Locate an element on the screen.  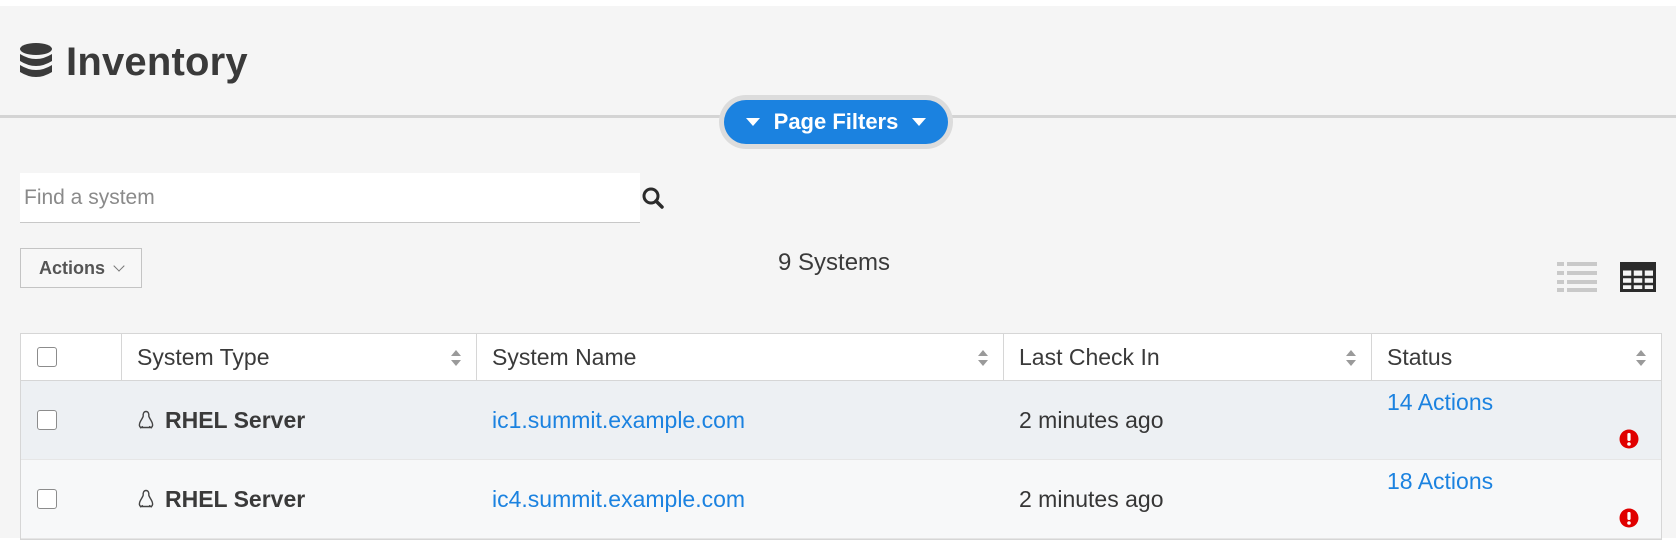
system-name-cell: ic1.summit.example.com is located at coordinates (740, 420).